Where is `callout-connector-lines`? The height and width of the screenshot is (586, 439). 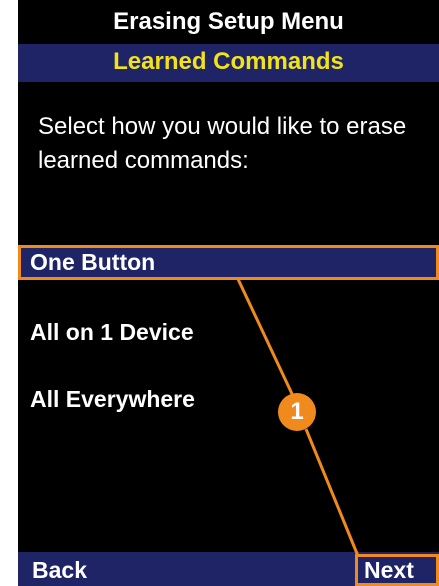
callout-connector-lines is located at coordinates (298, 417).